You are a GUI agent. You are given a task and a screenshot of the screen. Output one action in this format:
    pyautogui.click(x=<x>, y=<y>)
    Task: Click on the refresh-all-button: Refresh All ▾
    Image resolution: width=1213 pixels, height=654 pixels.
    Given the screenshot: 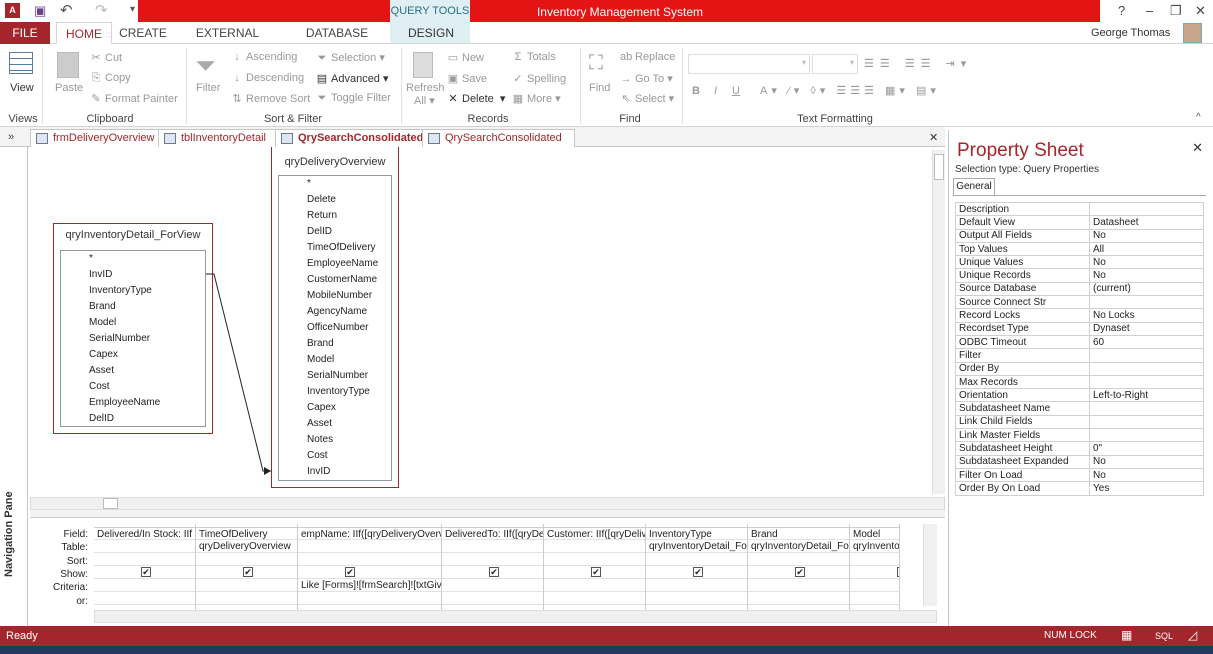 What is the action you would take?
    pyautogui.click(x=425, y=94)
    